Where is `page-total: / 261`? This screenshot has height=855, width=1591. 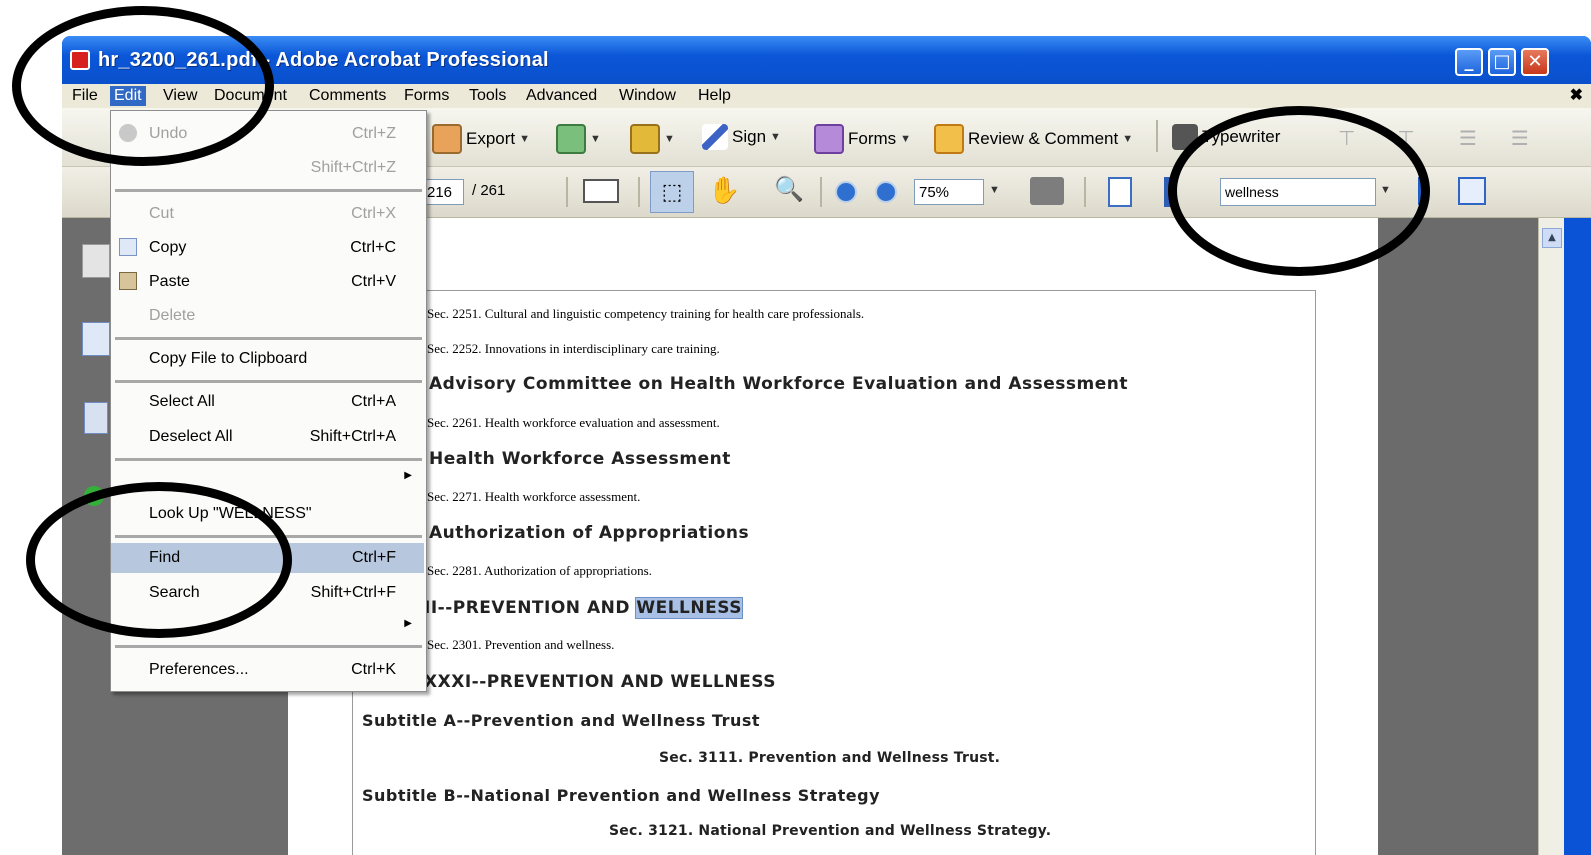
page-total: / 261 is located at coordinates (489, 190).